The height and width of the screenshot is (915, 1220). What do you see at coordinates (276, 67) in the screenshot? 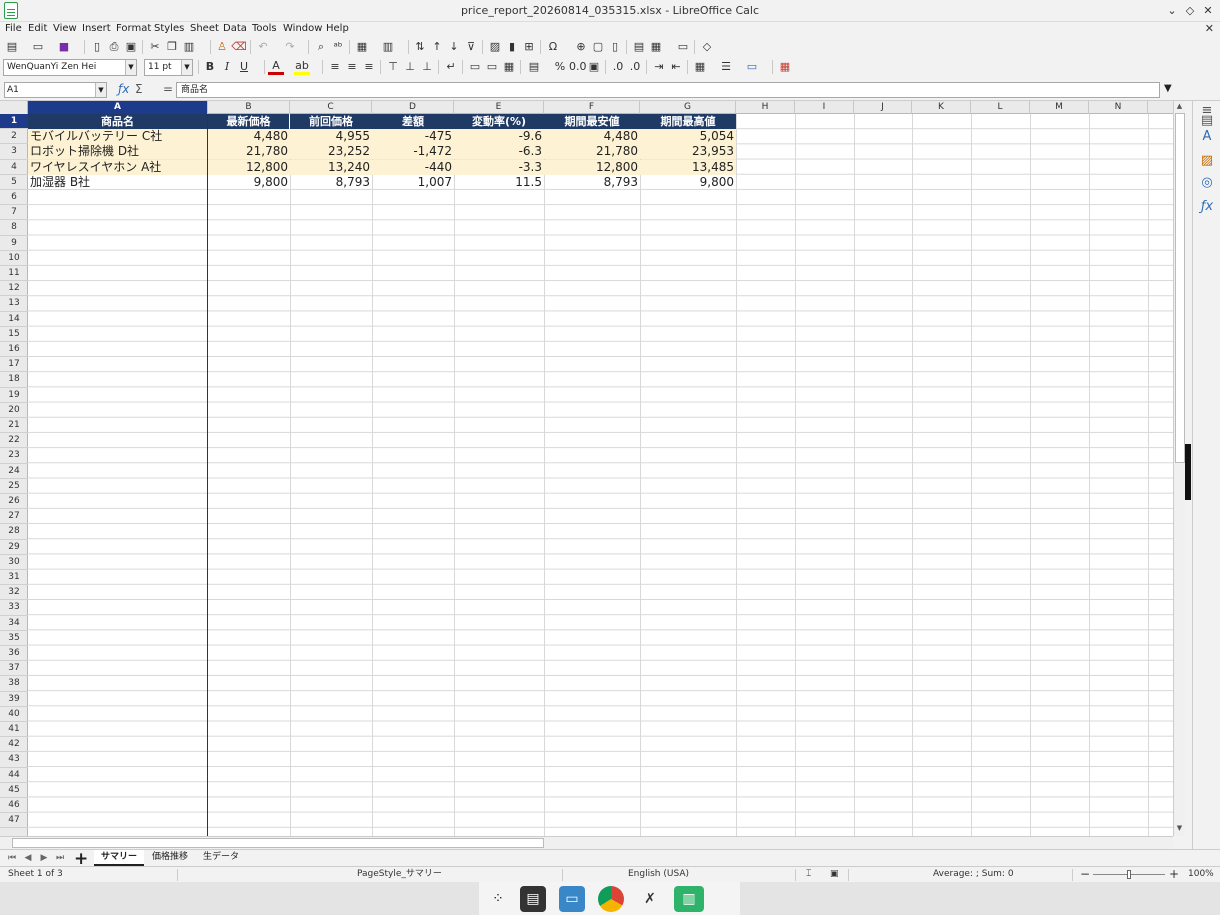
I see `font-color-icon: A` at bounding box center [276, 67].